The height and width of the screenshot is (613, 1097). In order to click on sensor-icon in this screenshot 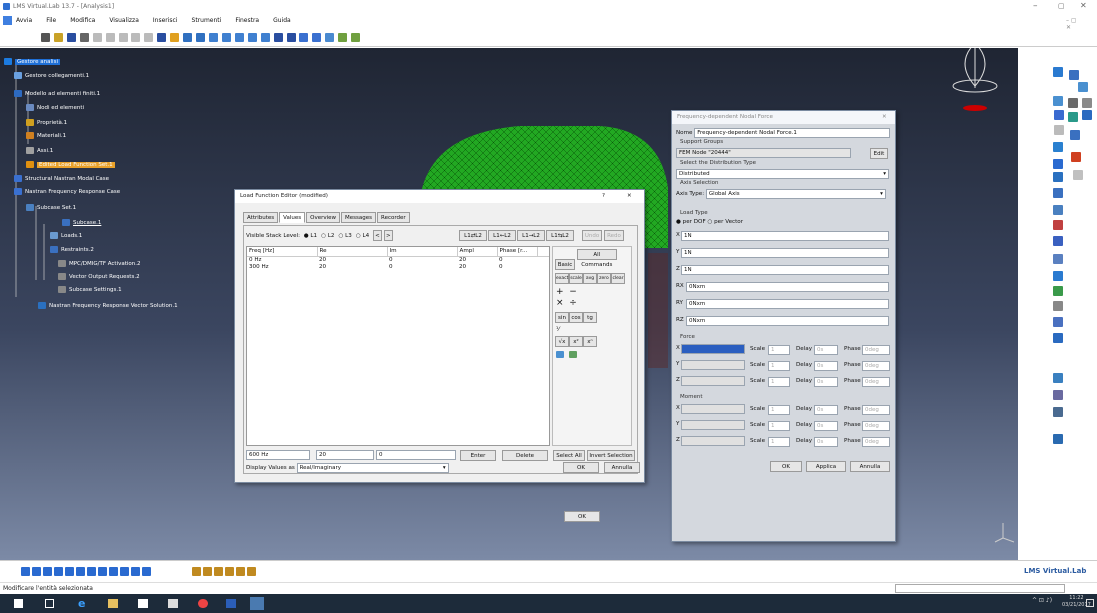, I will do `click(1058, 338)`.